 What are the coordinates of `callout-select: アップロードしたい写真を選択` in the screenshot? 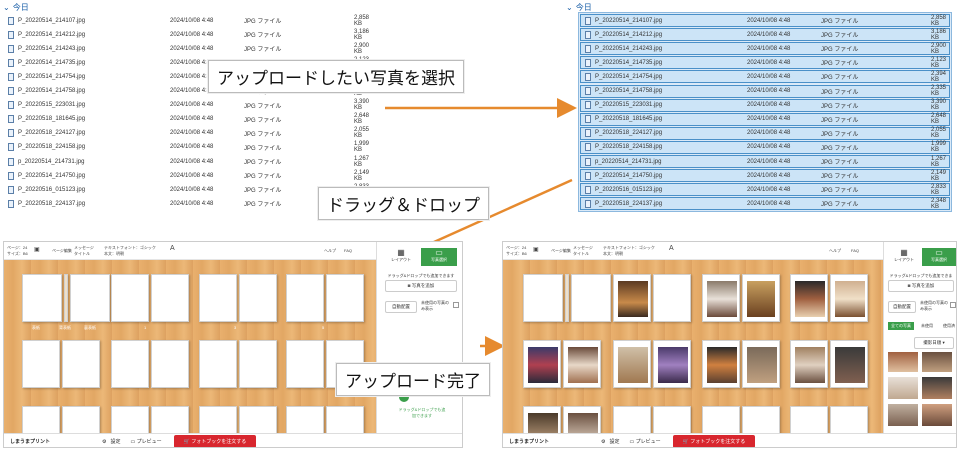 It's located at (336, 76).